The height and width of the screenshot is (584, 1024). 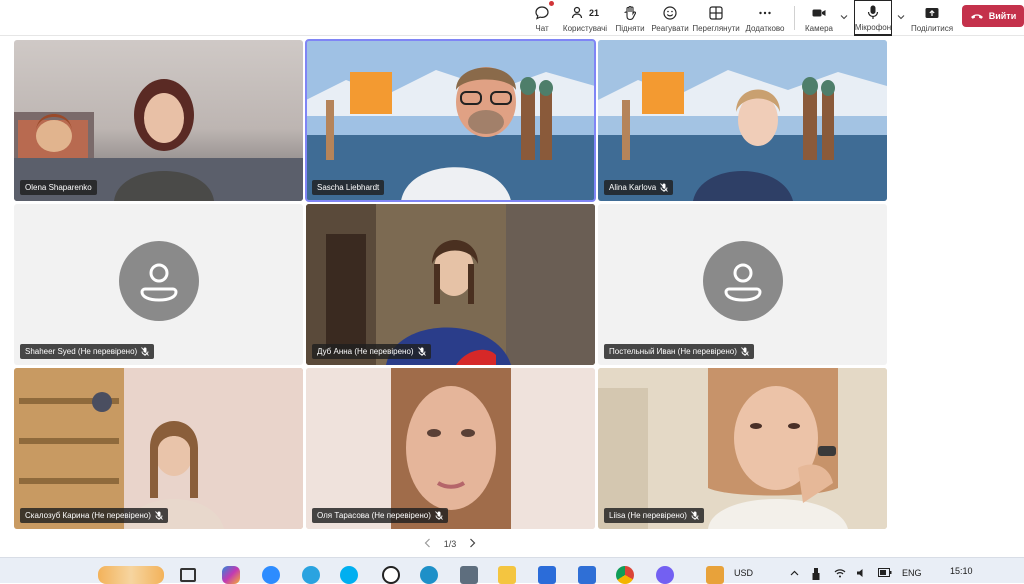 I want to click on show-hidden-icons-chevron-icon, so click(x=794, y=573).